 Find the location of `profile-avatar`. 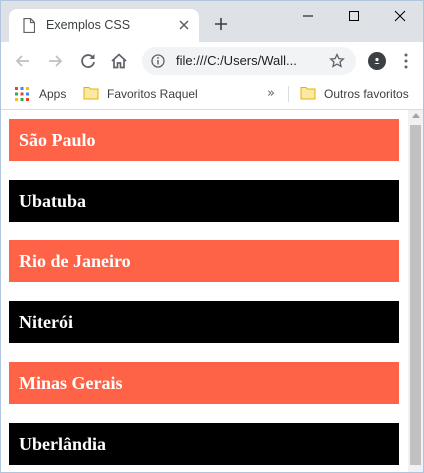

profile-avatar is located at coordinates (377, 61).